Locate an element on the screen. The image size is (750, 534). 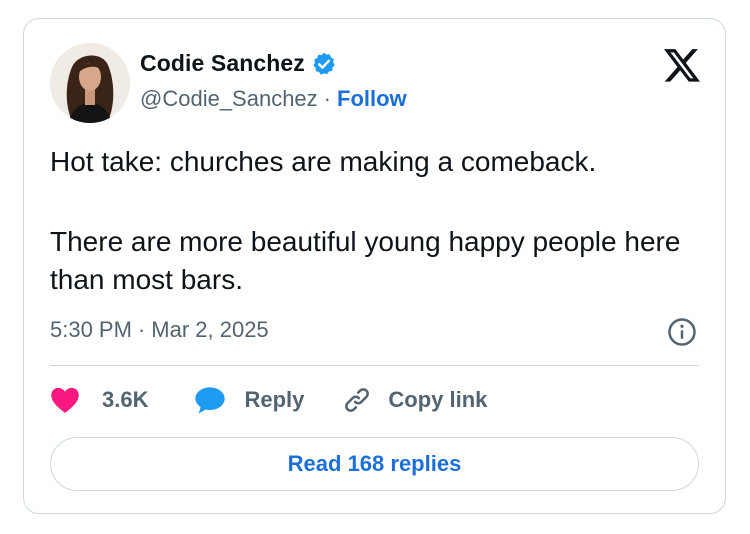
link-icon is located at coordinates (357, 400).